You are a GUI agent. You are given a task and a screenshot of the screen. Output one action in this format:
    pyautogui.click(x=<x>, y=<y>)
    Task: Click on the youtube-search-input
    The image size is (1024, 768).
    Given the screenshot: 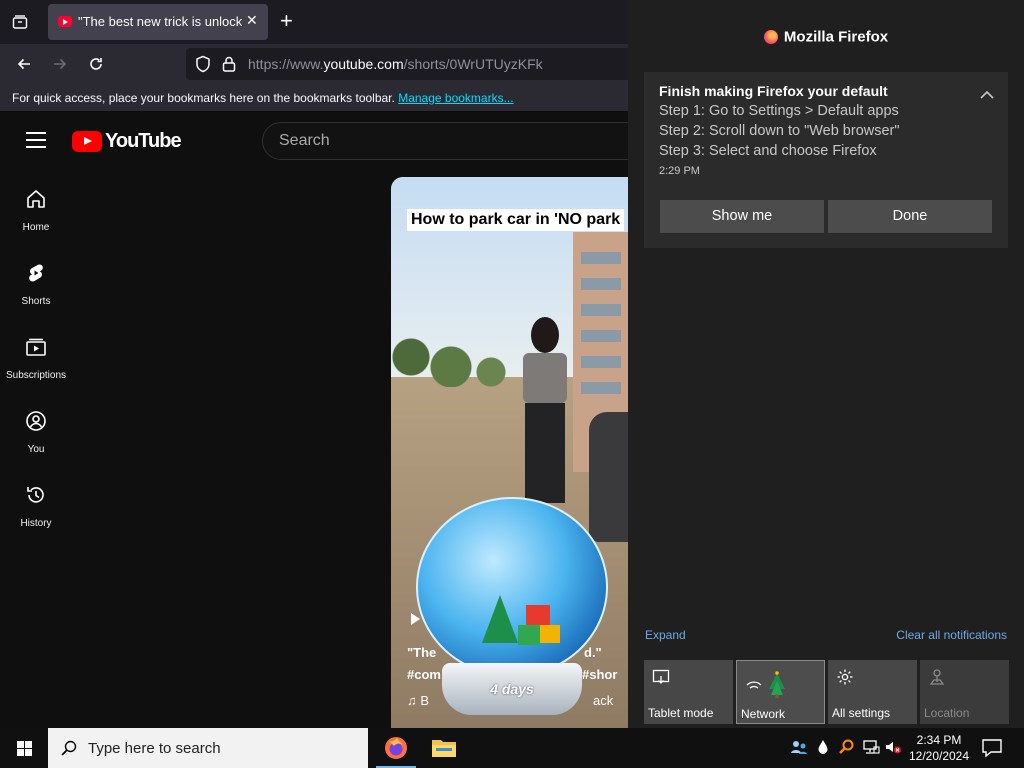 What is the action you would take?
    pyautogui.click(x=449, y=141)
    